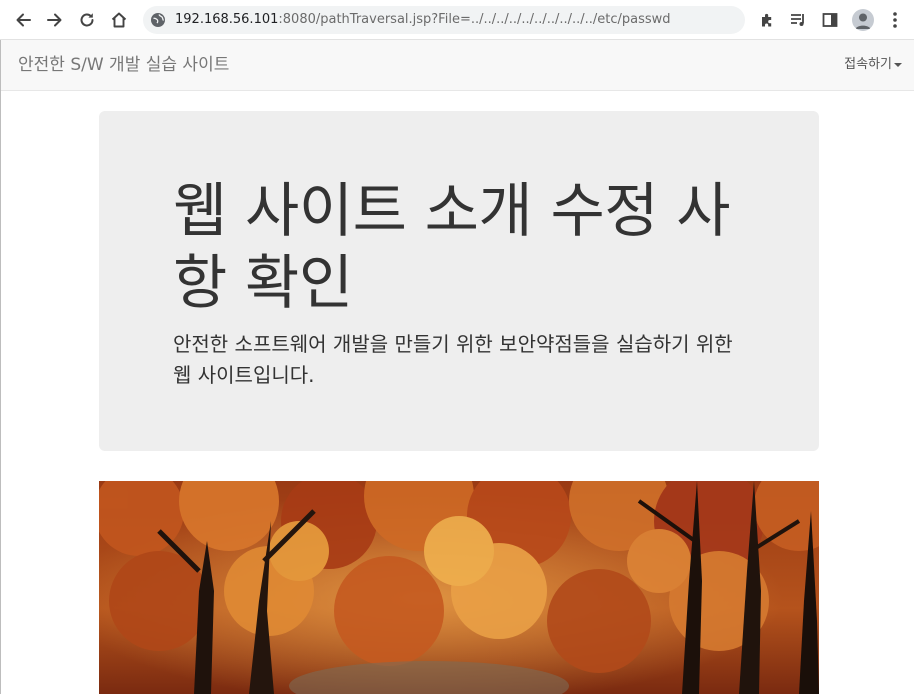 This screenshot has height=694, width=914. What do you see at coordinates (158, 20) in the screenshot?
I see `site-info-icon` at bounding box center [158, 20].